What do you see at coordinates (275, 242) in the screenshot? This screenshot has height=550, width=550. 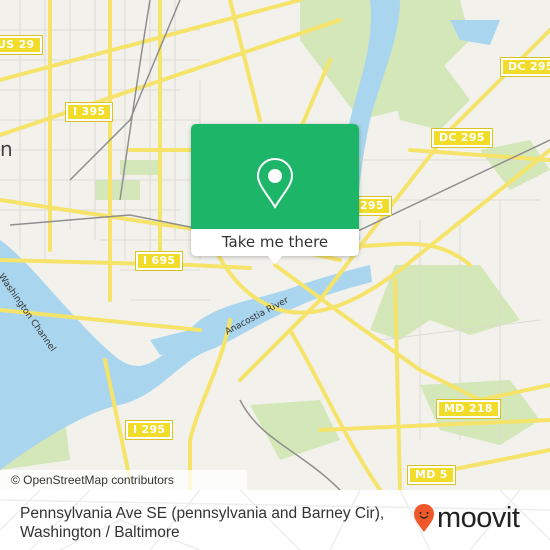 I see `take-me-there-button: Take me there` at bounding box center [275, 242].